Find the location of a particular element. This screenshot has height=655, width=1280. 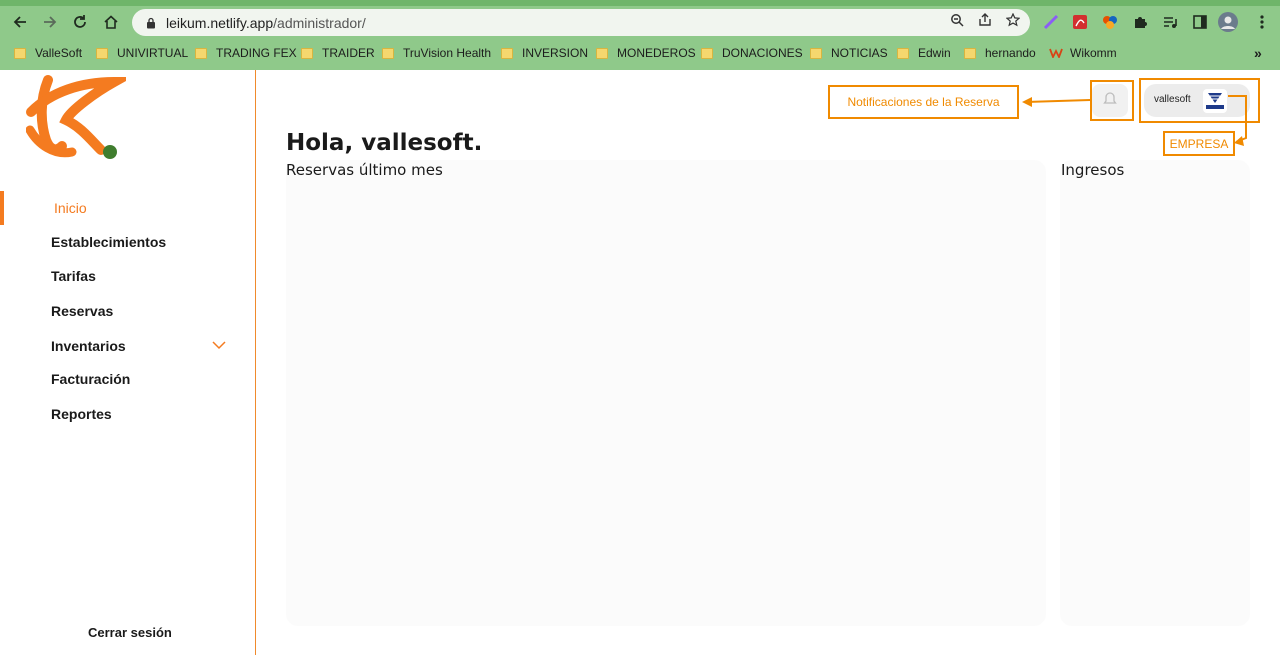

bookmark-item: TruVision Health is located at coordinates (436, 53).